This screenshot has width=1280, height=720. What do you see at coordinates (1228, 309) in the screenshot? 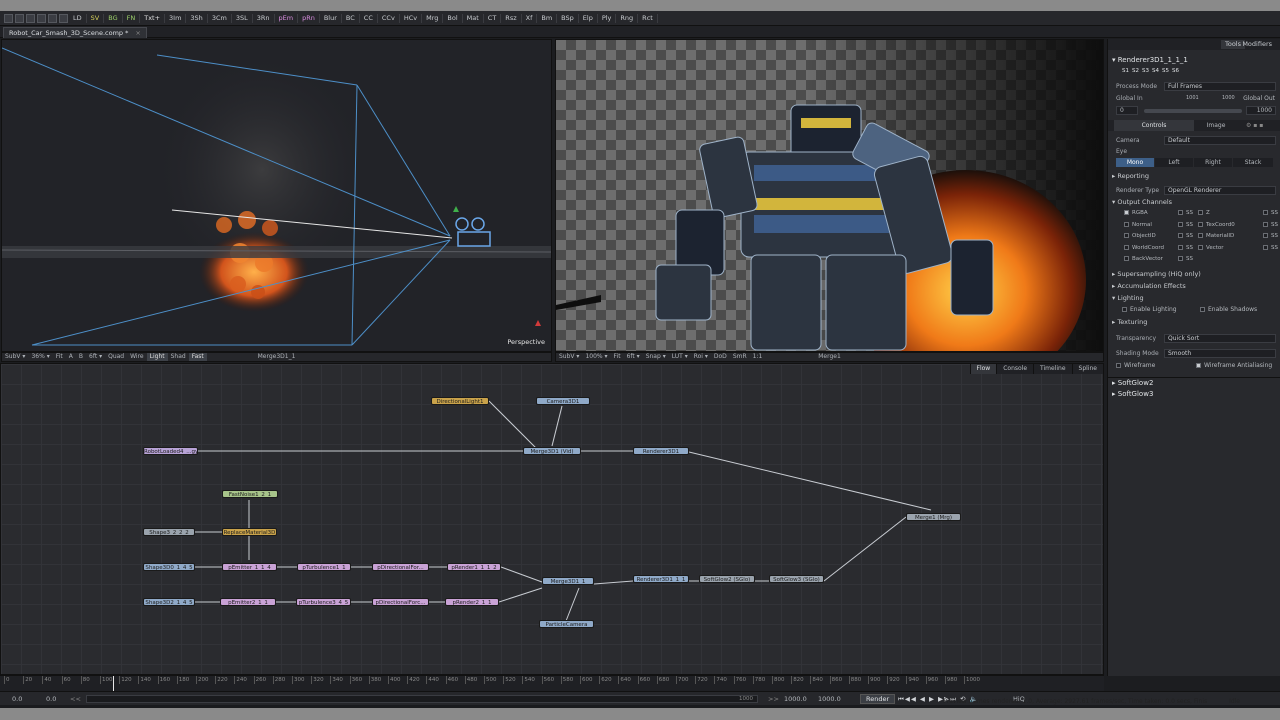
I see `enable-shadows-checkbox: Enable Shadows` at bounding box center [1228, 309].